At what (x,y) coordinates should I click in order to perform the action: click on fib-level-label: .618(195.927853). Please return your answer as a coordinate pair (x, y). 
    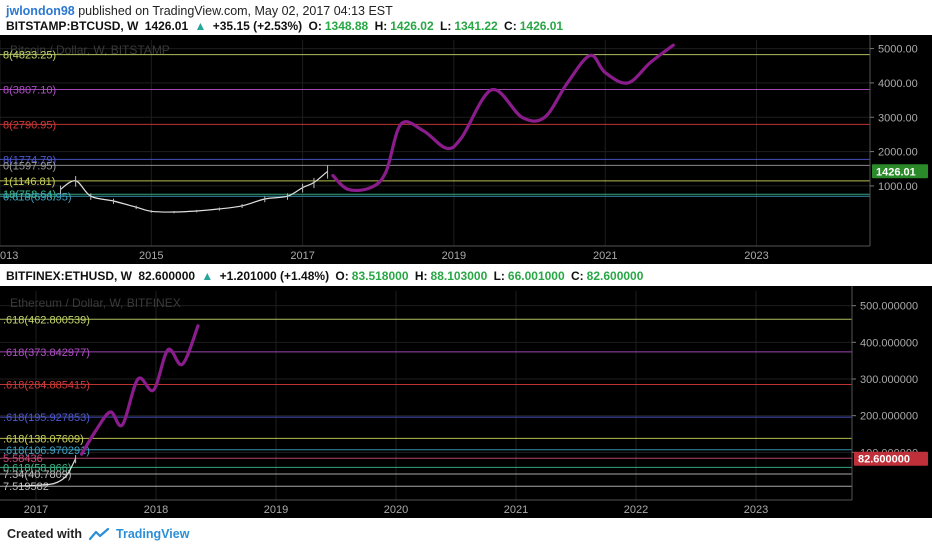
    Looking at the image, I should click on (46, 418).